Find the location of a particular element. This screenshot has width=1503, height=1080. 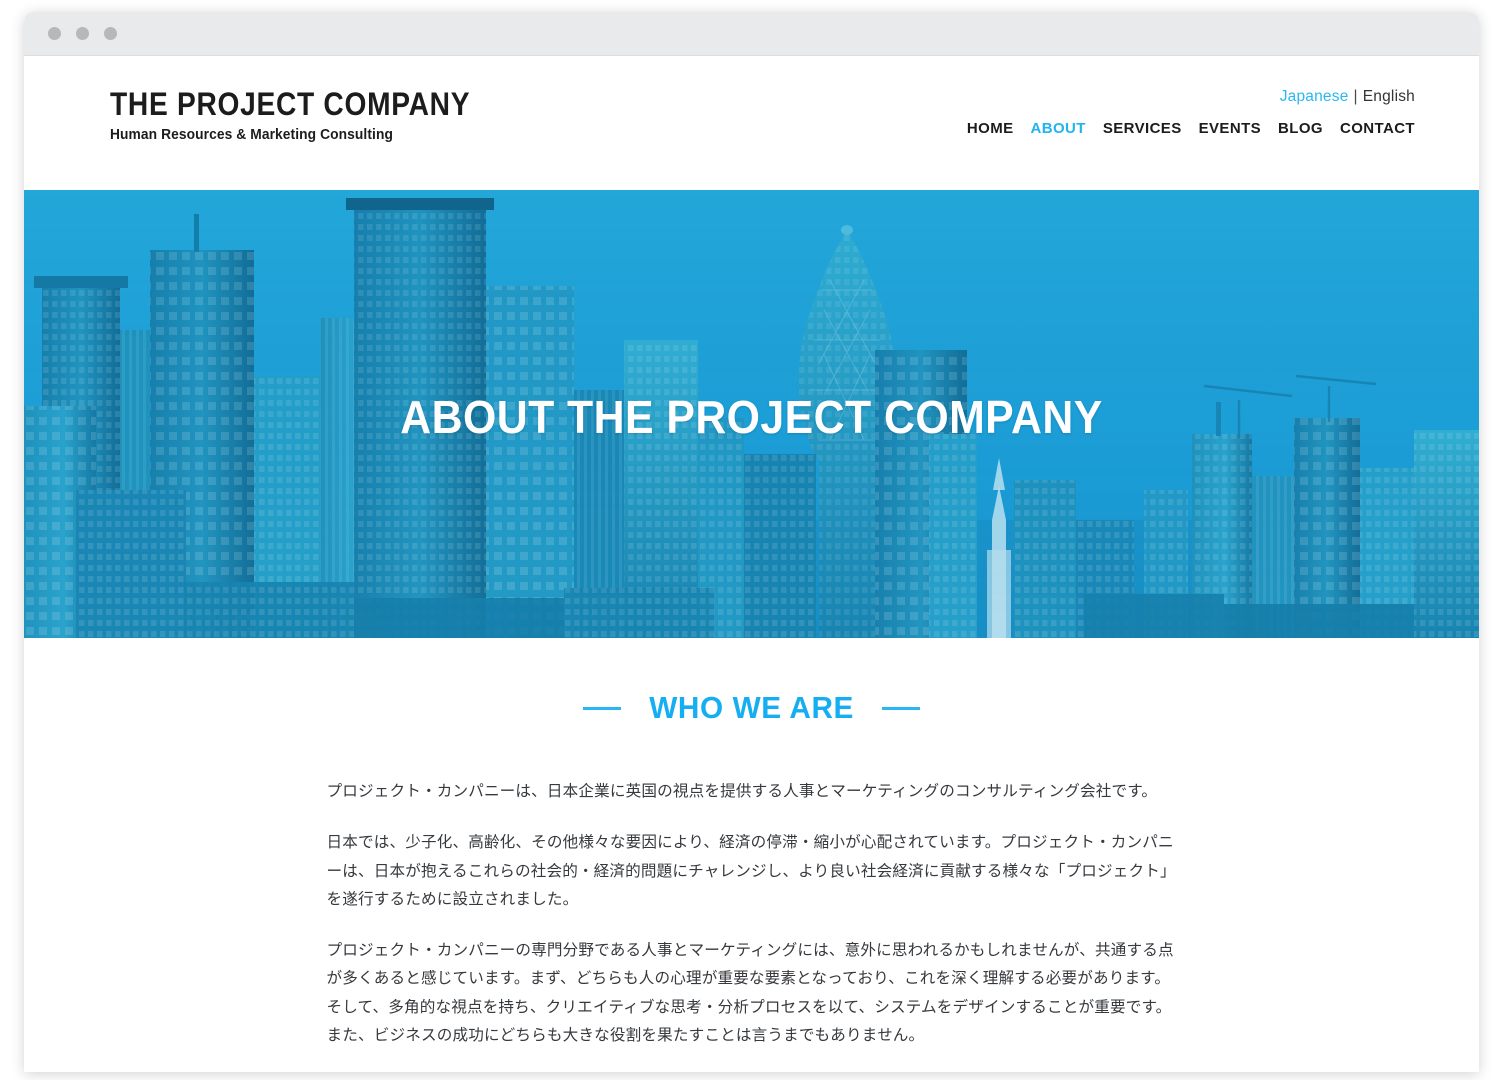

close-icon is located at coordinates (54, 33).